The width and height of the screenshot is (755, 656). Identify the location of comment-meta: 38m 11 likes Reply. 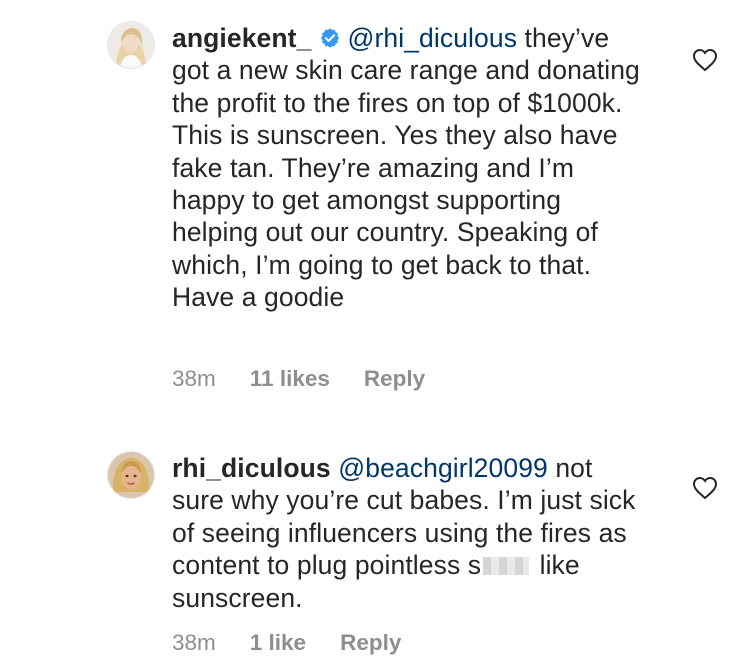
(298, 379).